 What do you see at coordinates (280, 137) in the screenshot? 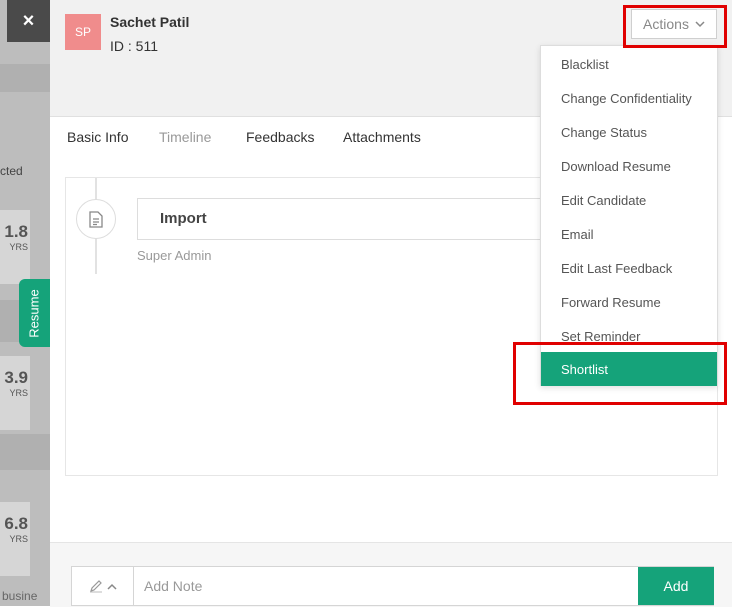
I see `tab-feedbacks: Feedbacks` at bounding box center [280, 137].